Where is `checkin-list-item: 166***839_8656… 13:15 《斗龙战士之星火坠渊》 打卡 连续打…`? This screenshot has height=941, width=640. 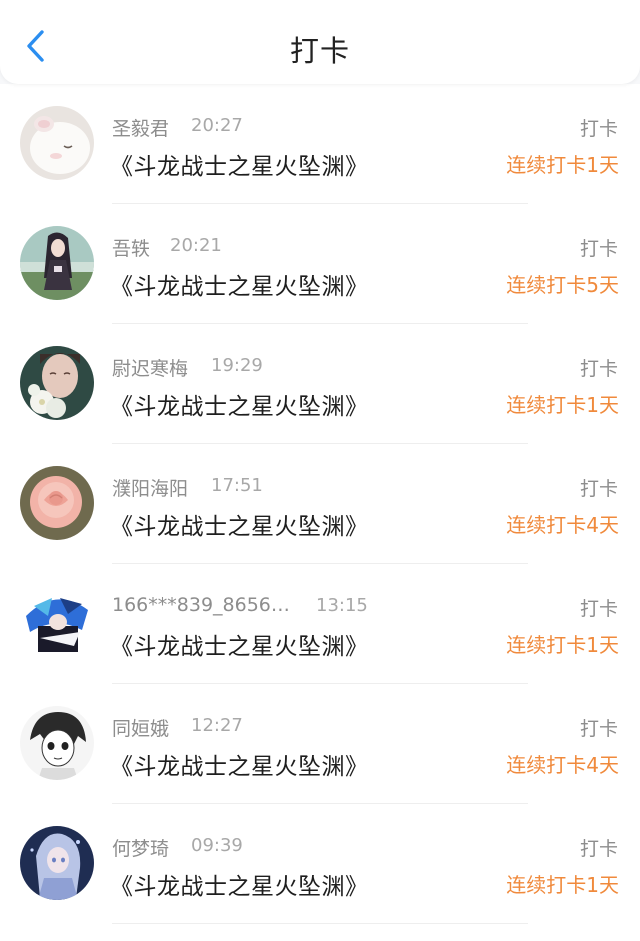
checkin-list-item: 166***839_8656… 13:15 《斗龙战士之星火坠渊》 打卡 连续打… is located at coordinates (320, 624).